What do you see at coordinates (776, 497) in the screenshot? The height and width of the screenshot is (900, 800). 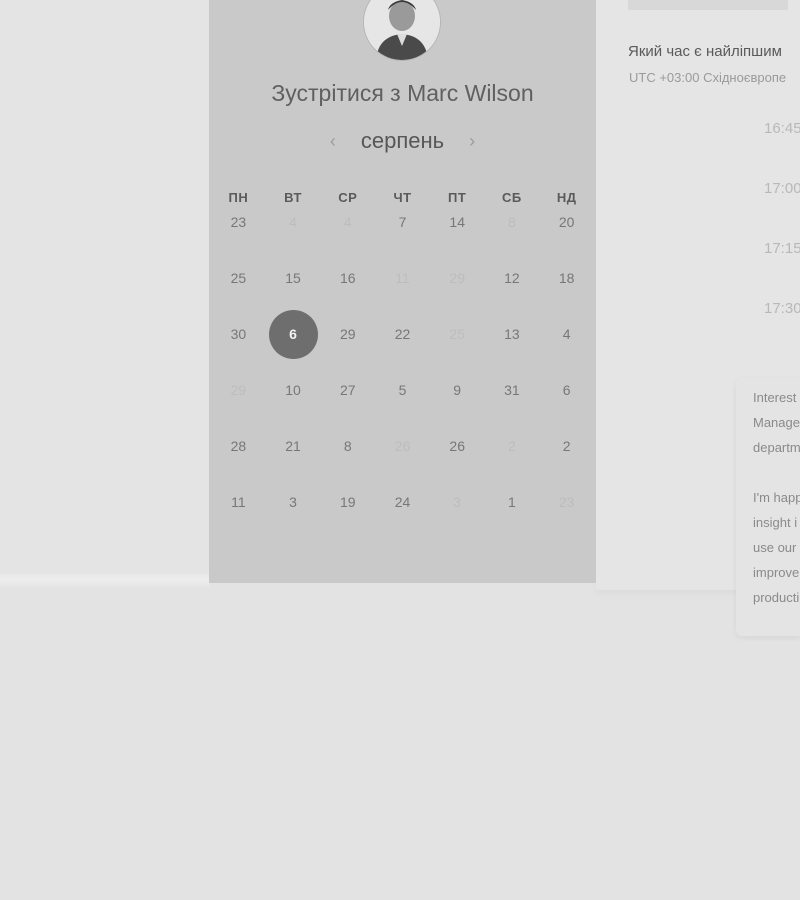 I see `bio-line: I'm happ` at bounding box center [776, 497].